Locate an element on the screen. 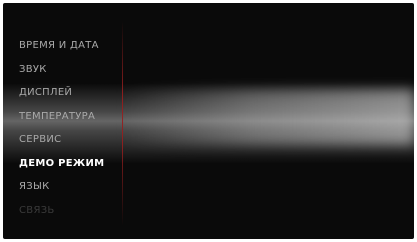 This screenshot has height=242, width=417. menu-item-sound: ЗВУК is located at coordinates (61, 73).